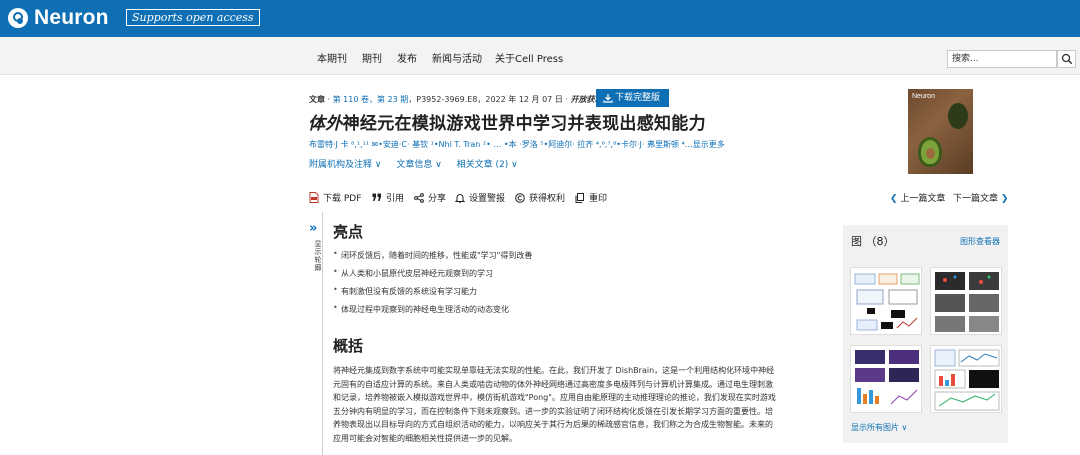 This screenshot has height=455, width=1080. Describe the element at coordinates (413, 273) in the screenshot. I see `list-item: 从人类和小鼠原代皮层神经元观察到的学习` at that location.